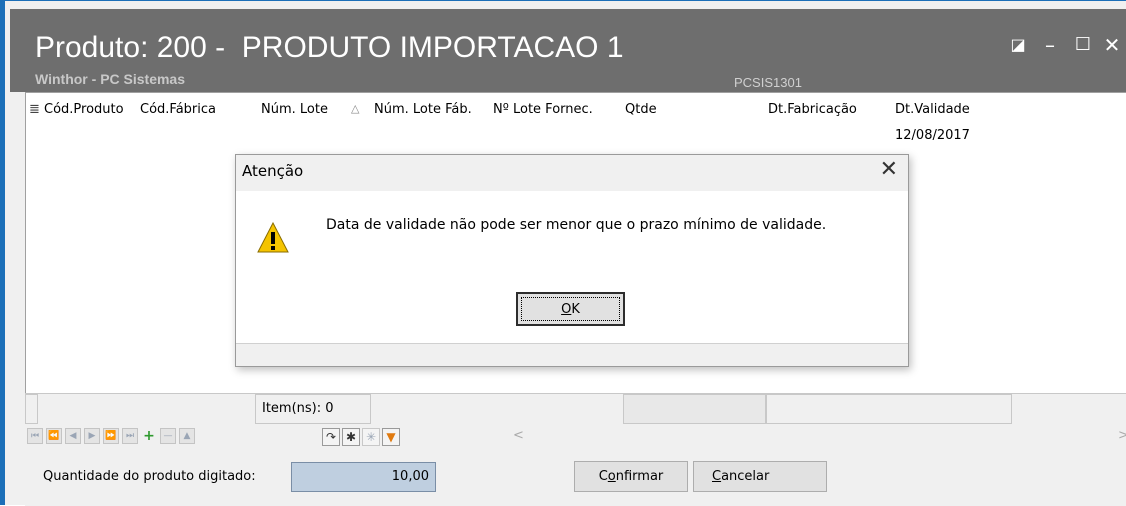 This screenshot has width=1126, height=506. Describe the element at coordinates (575, 409) in the screenshot. I see `grid-footer: Item(ns): 0` at that location.